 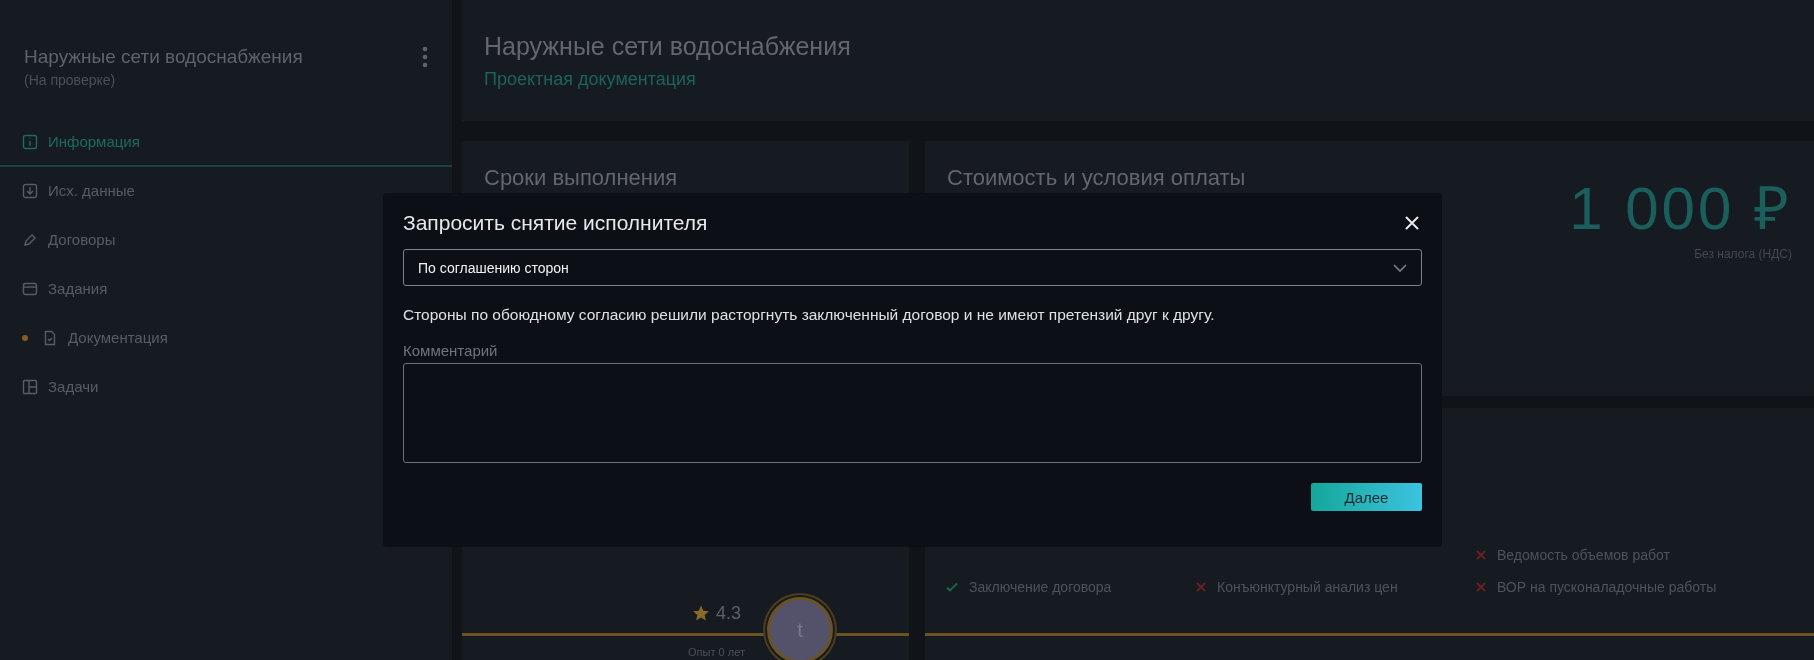 What do you see at coordinates (668, 46) in the screenshot?
I see `page-title: Наружные сети водоснабжения` at bounding box center [668, 46].